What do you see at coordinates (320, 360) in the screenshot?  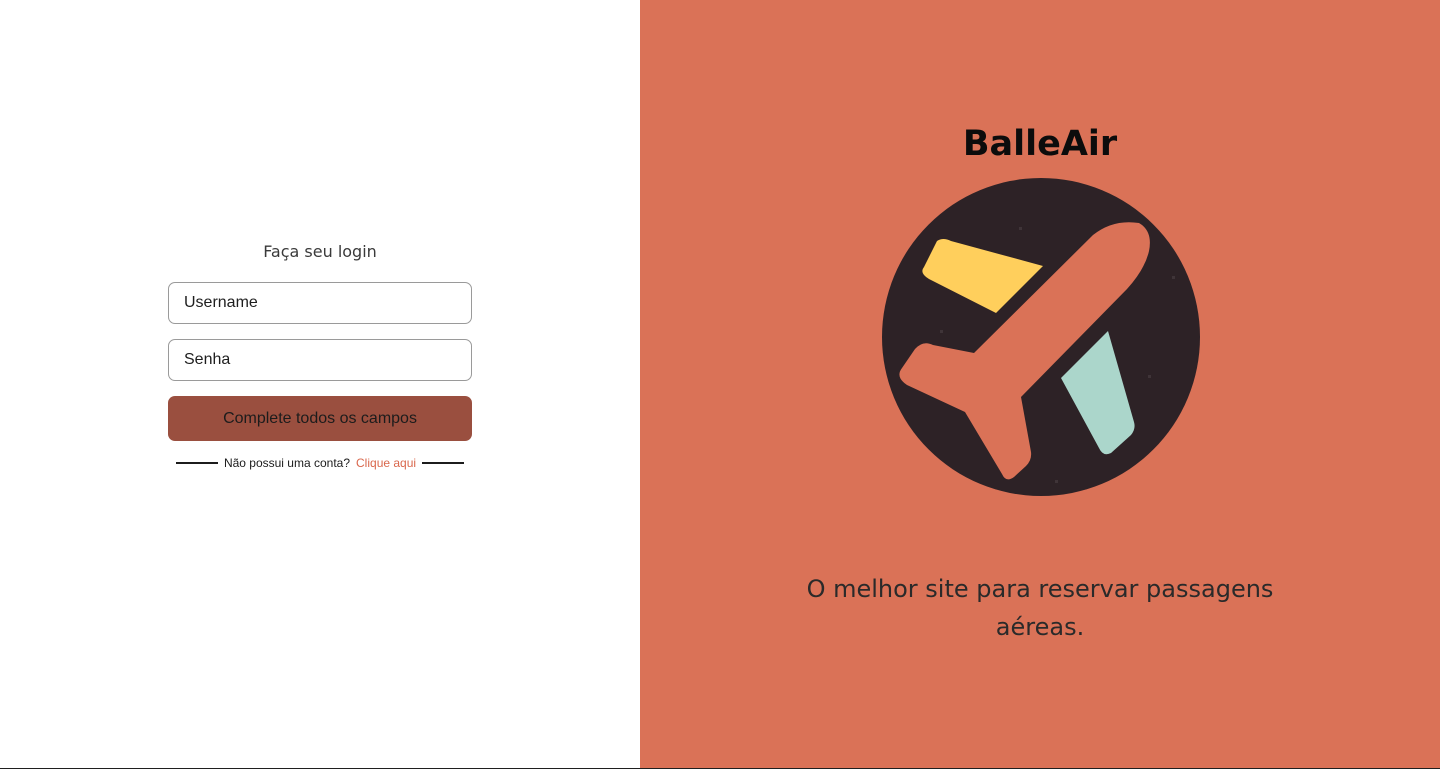 I see `password-input` at bounding box center [320, 360].